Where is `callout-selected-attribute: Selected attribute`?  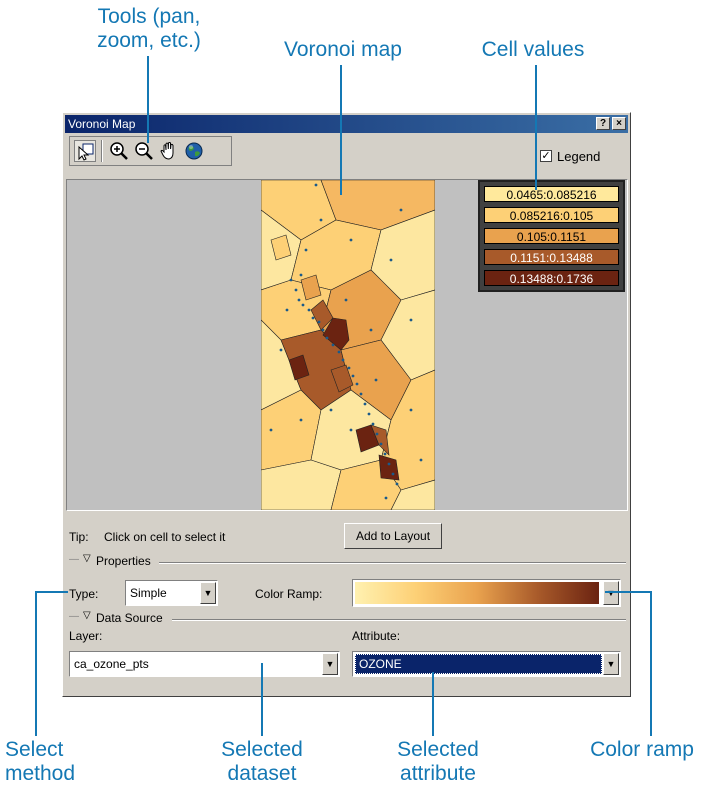
callout-selected-attribute: Selected attribute is located at coordinates (438, 761).